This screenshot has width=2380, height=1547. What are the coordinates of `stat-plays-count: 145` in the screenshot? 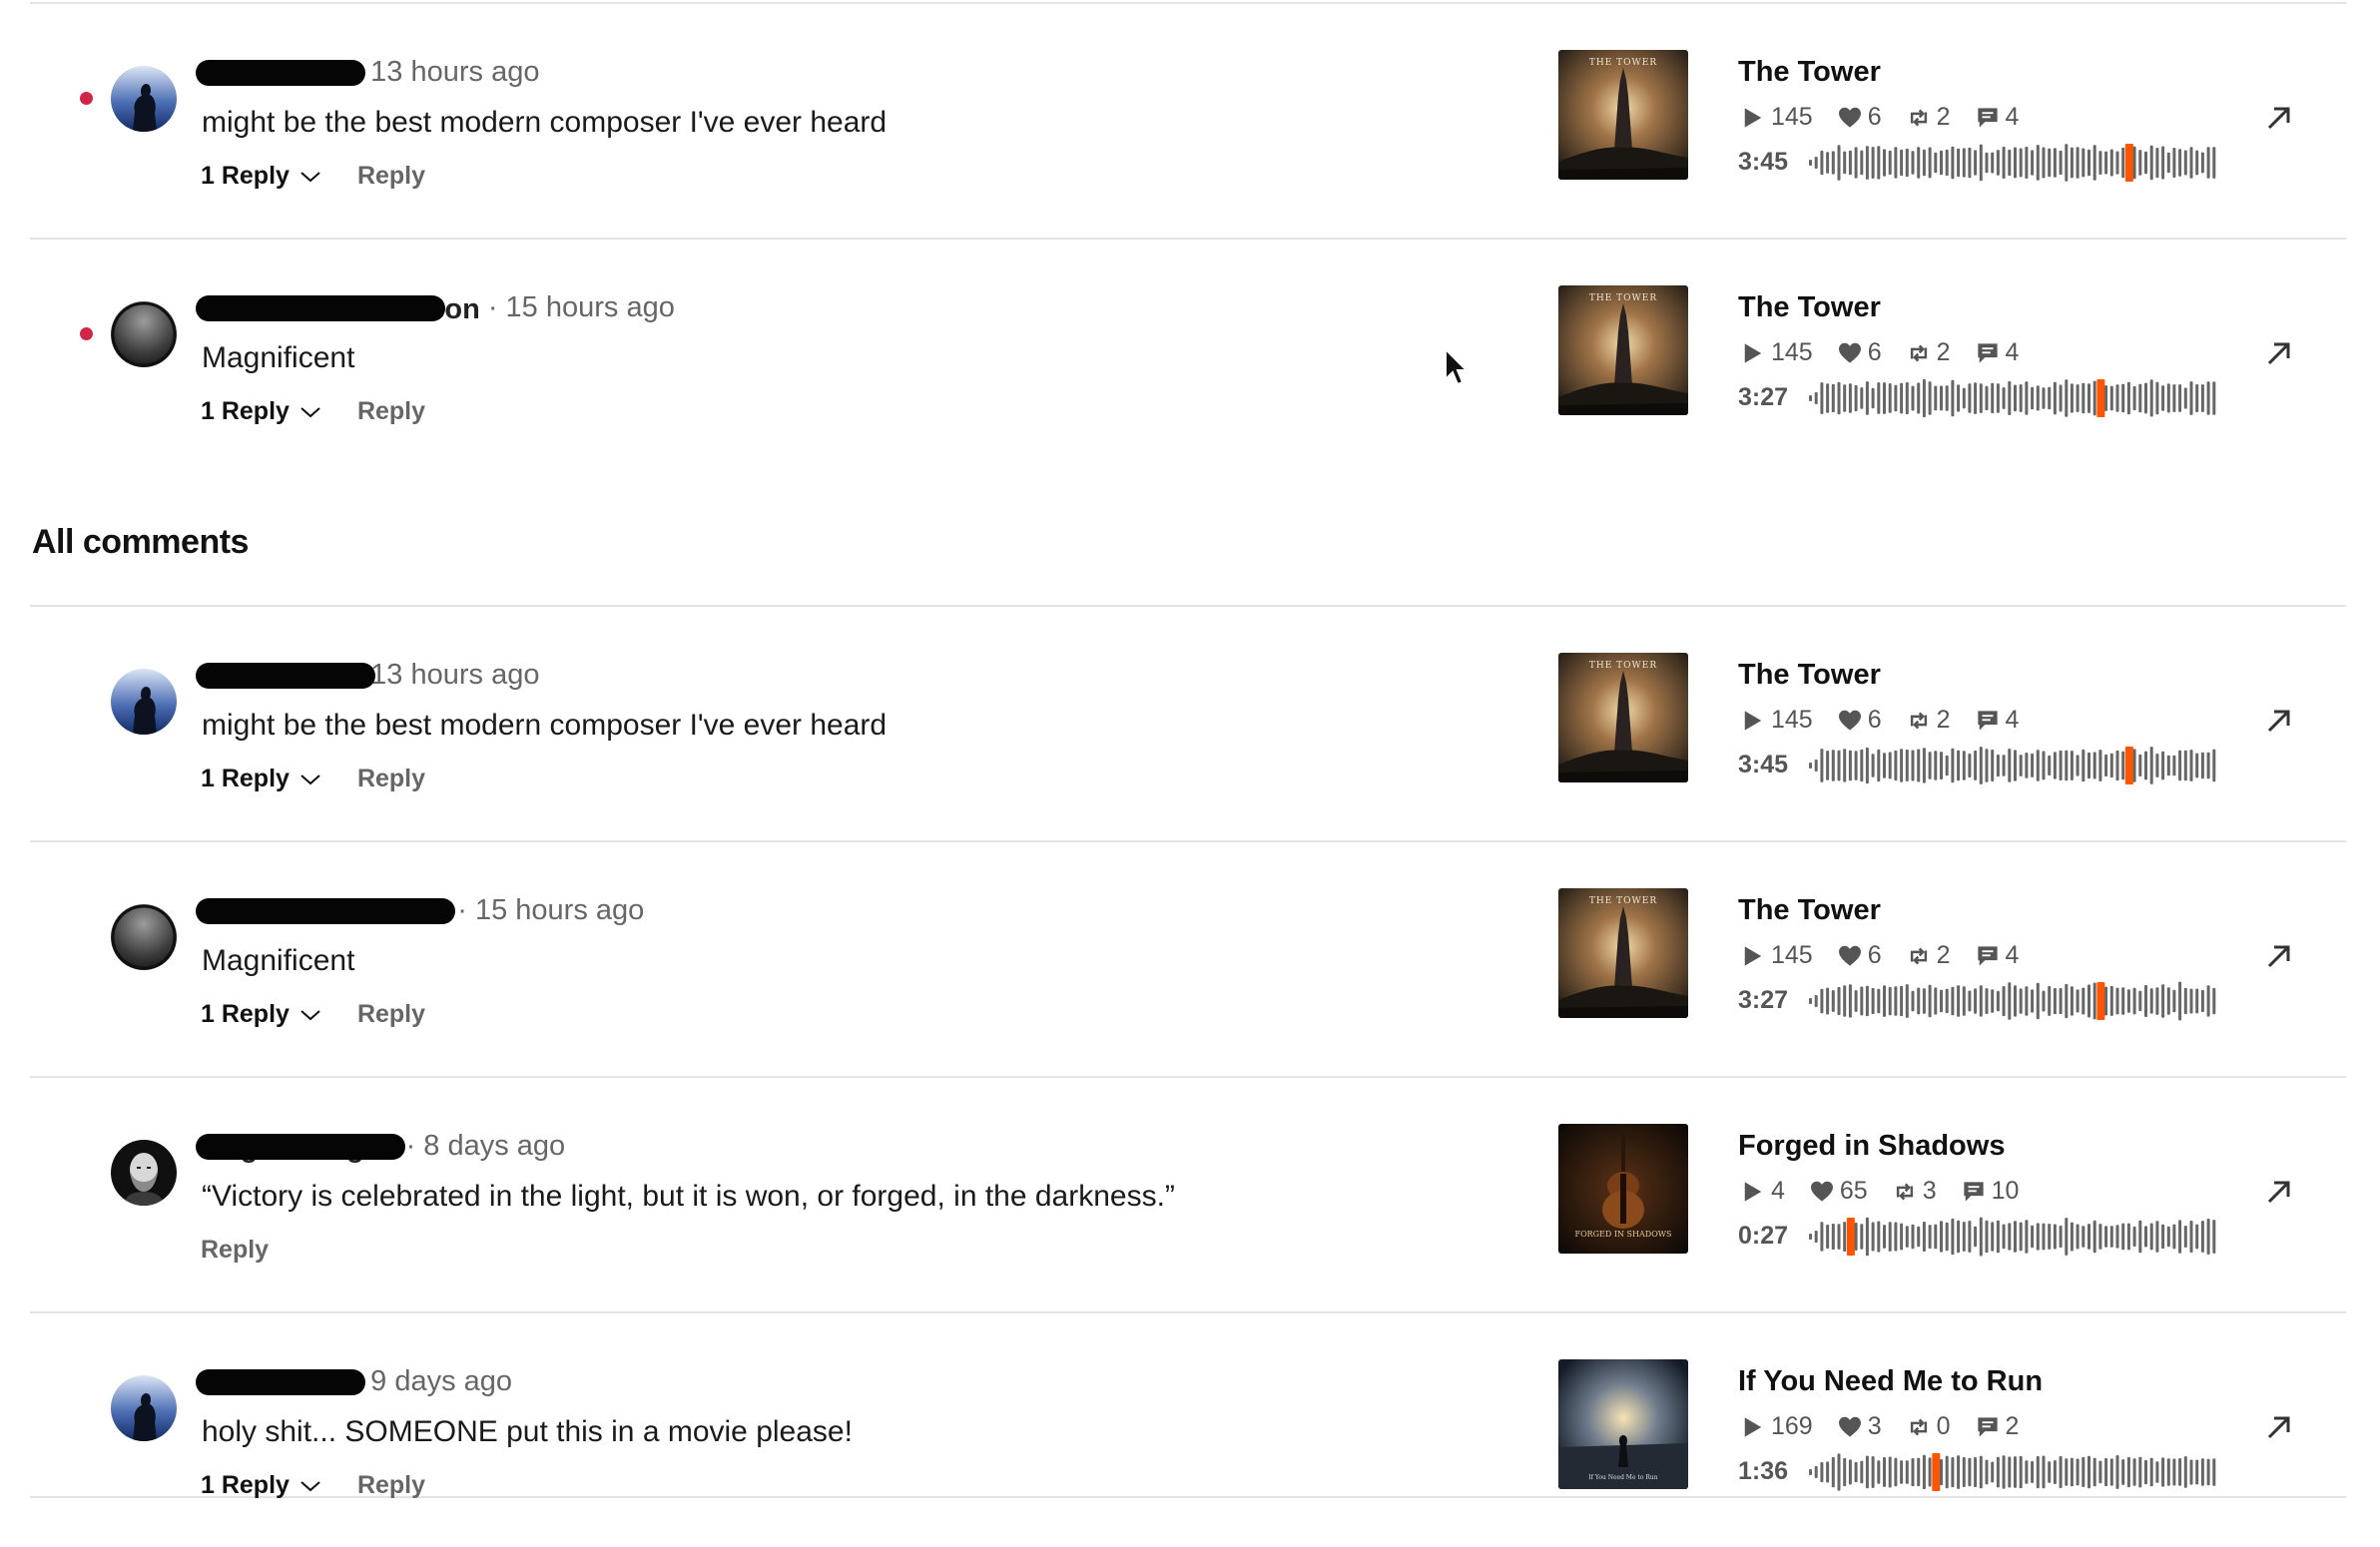 It's located at (1792, 720).